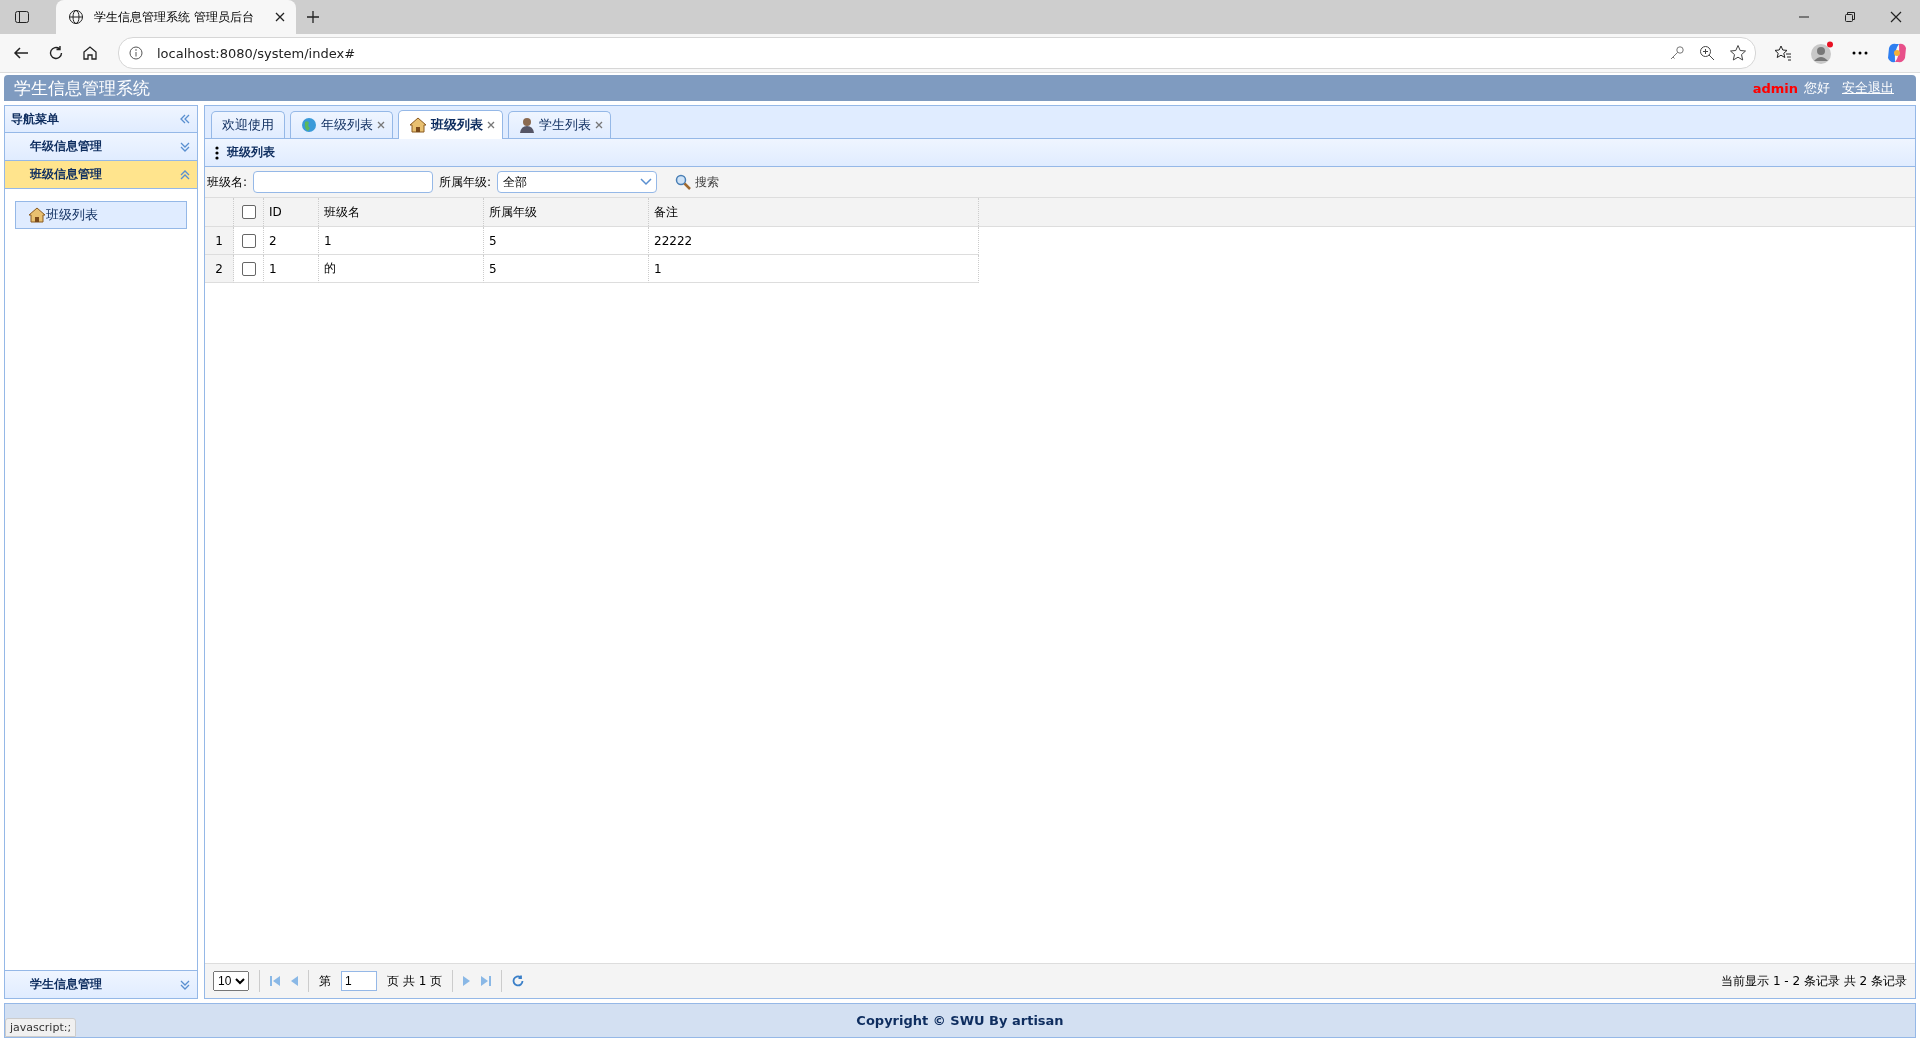 This screenshot has height=1040, width=1920. Describe the element at coordinates (341, 124) in the screenshot. I see `tab: 年级列表` at that location.